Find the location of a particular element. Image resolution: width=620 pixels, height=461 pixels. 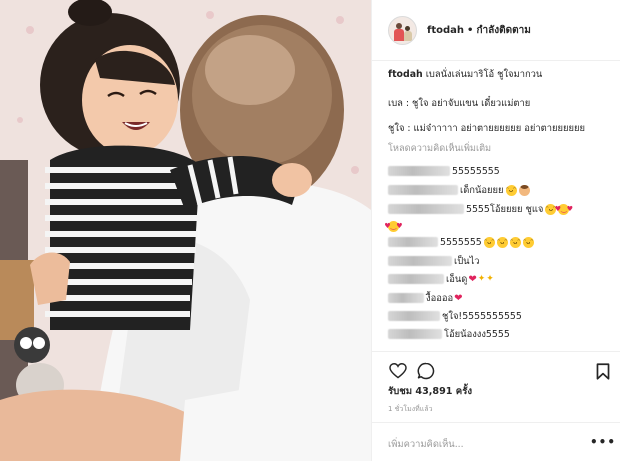

caption-line-2: เบล : ชูใจ อย่าจับแขน เดี๋ยวแม่ตาย is located at coordinates (459, 103).